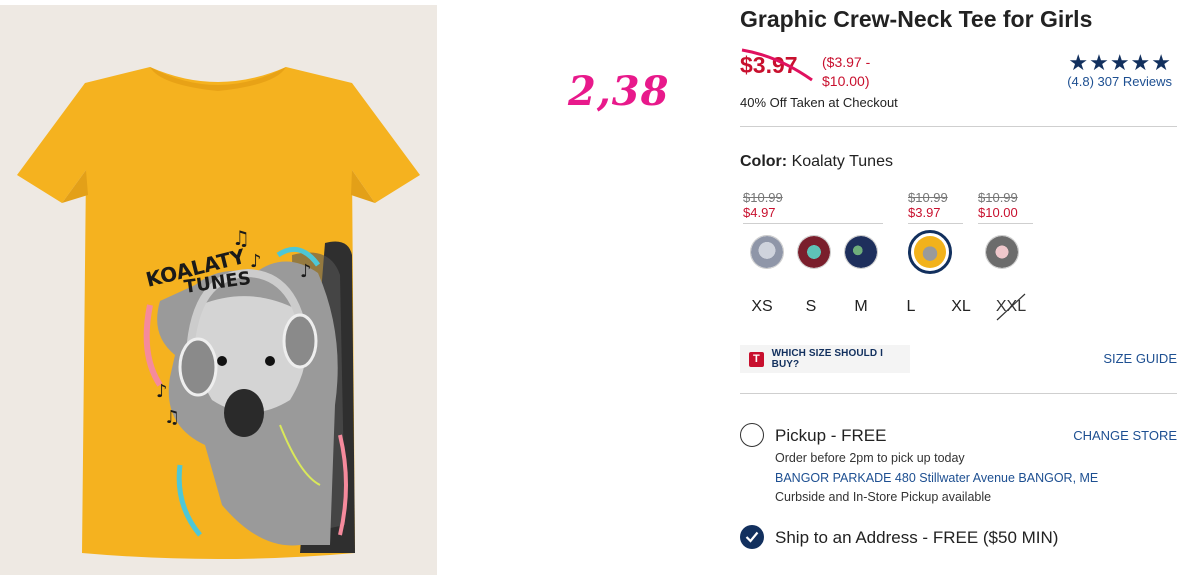 This screenshot has height=575, width=1181. I want to click on swatch-price-group-1: $10.99 $4.97, so click(813, 207).